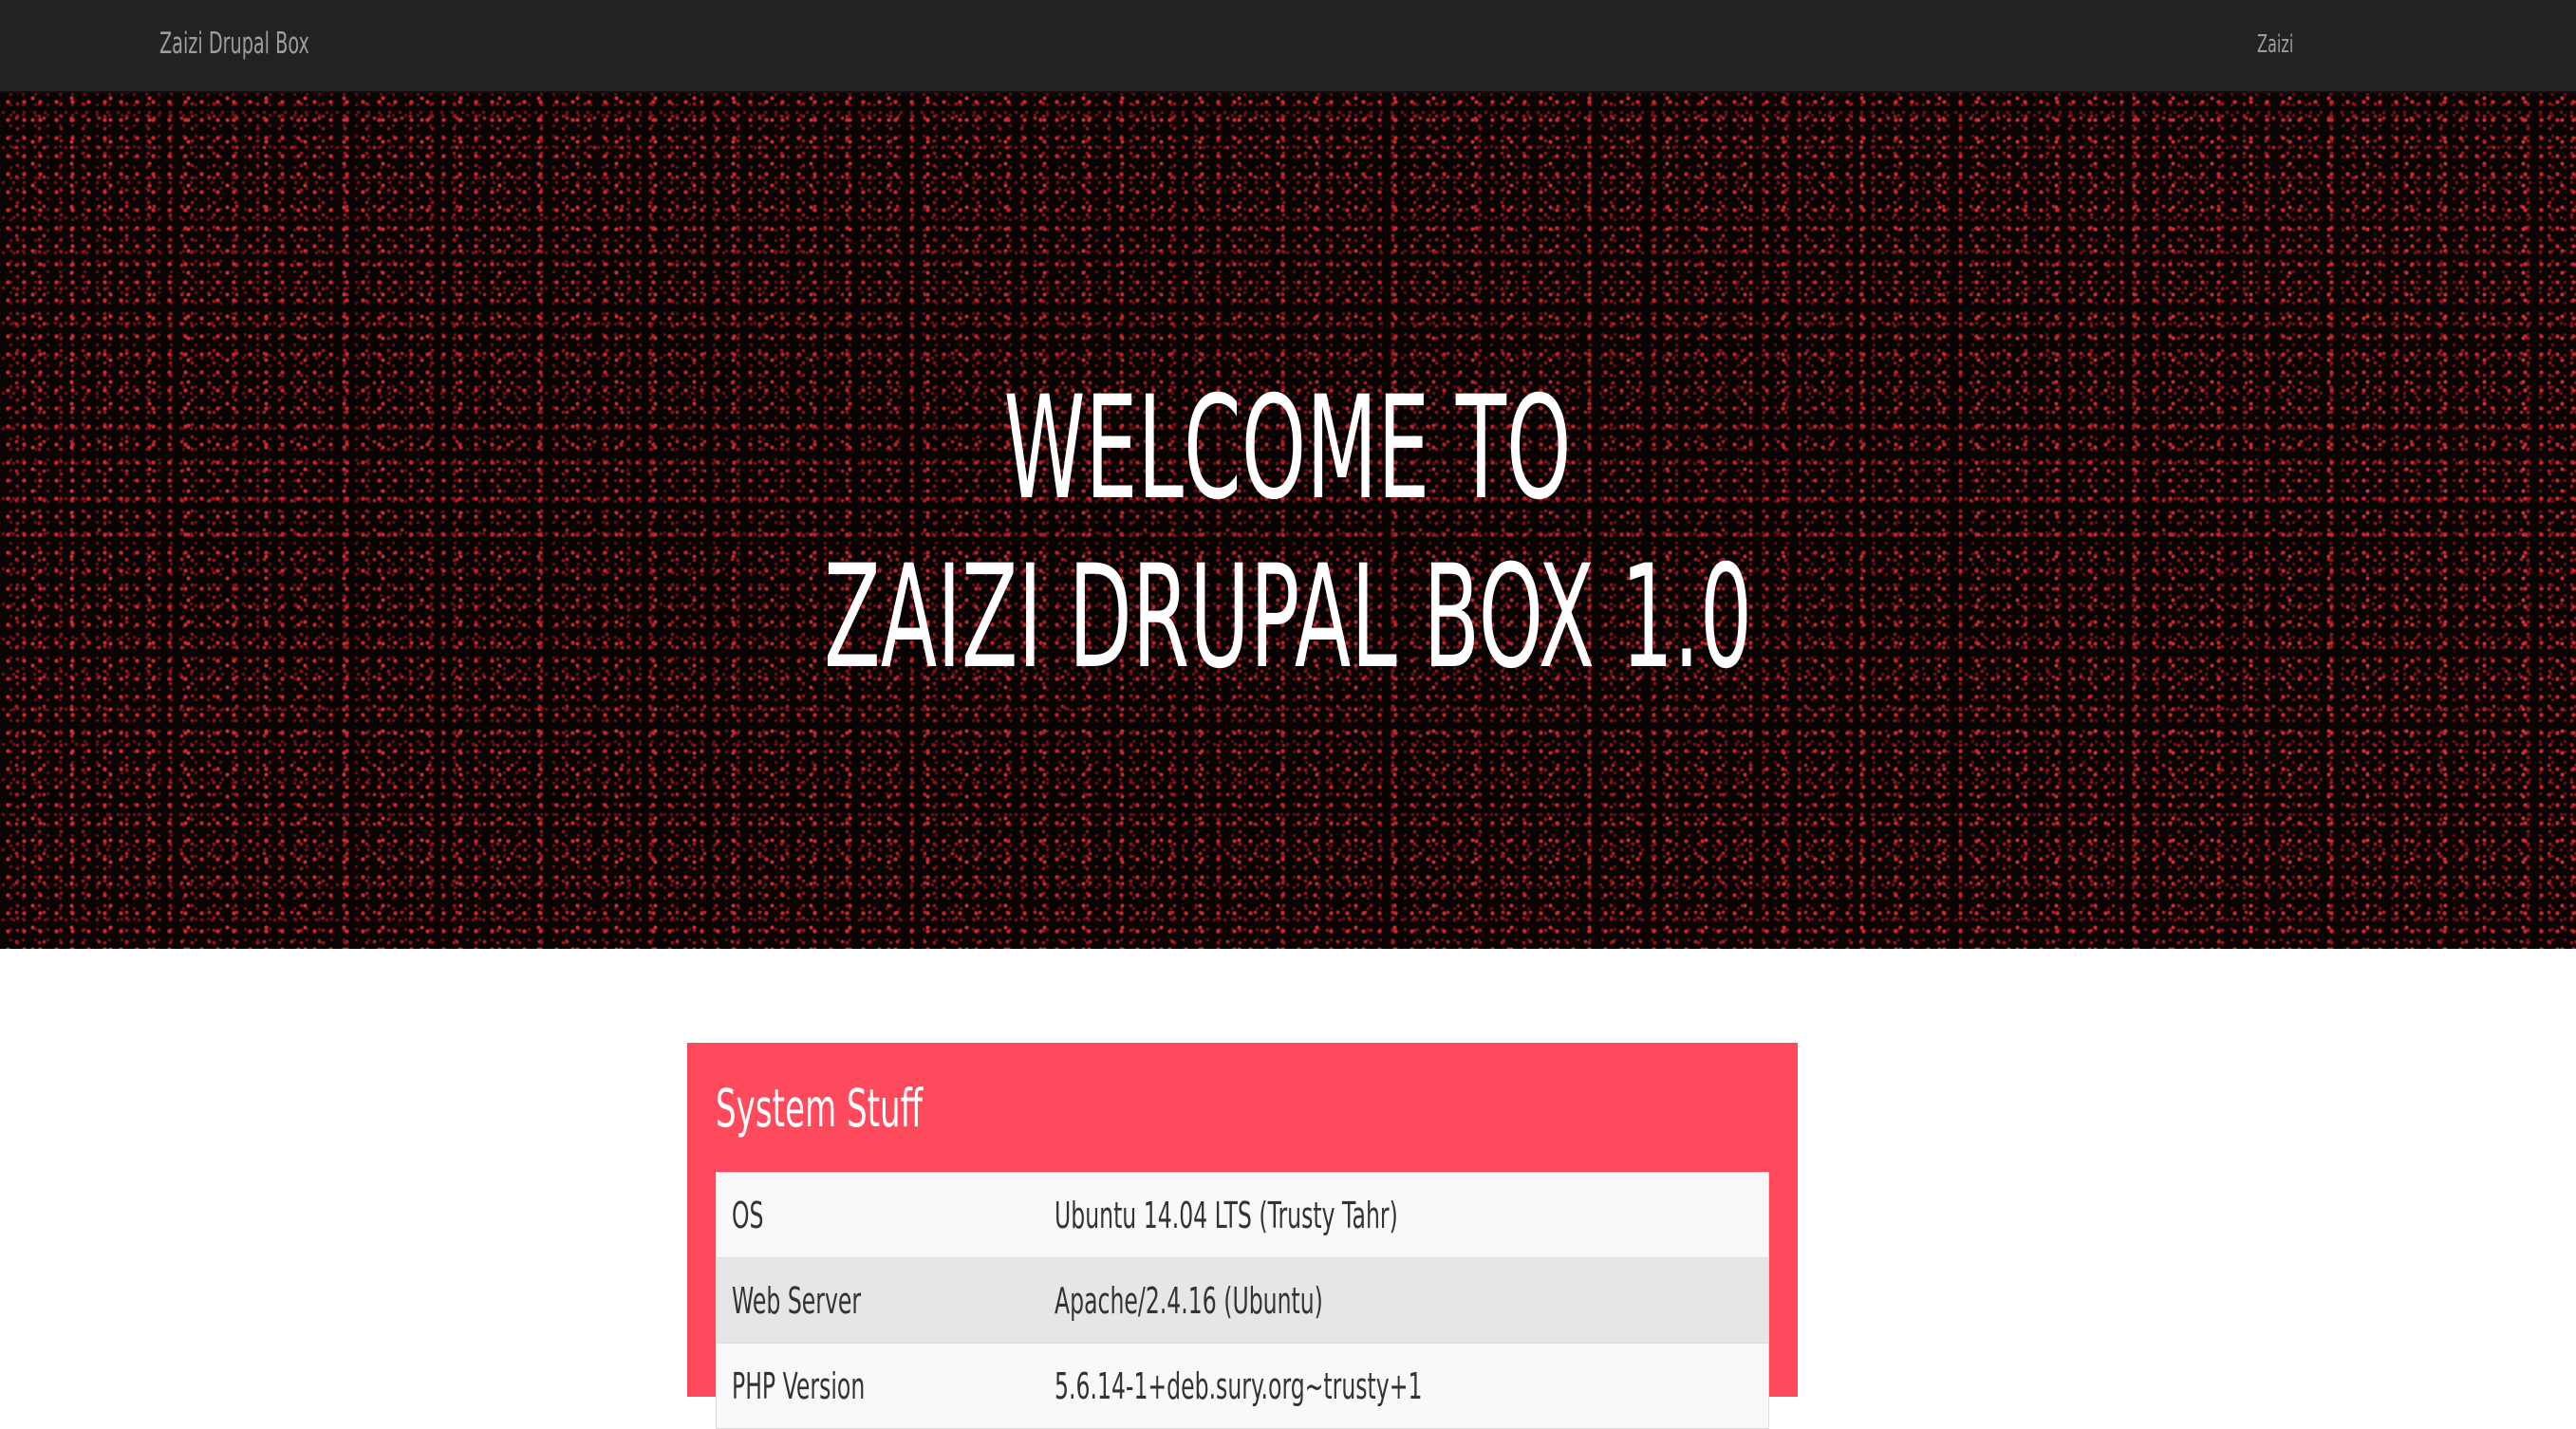 The image size is (2576, 1429). I want to click on table-row: Web Server Apache/2.4.16 (Ubuntu), so click(1242, 1301).